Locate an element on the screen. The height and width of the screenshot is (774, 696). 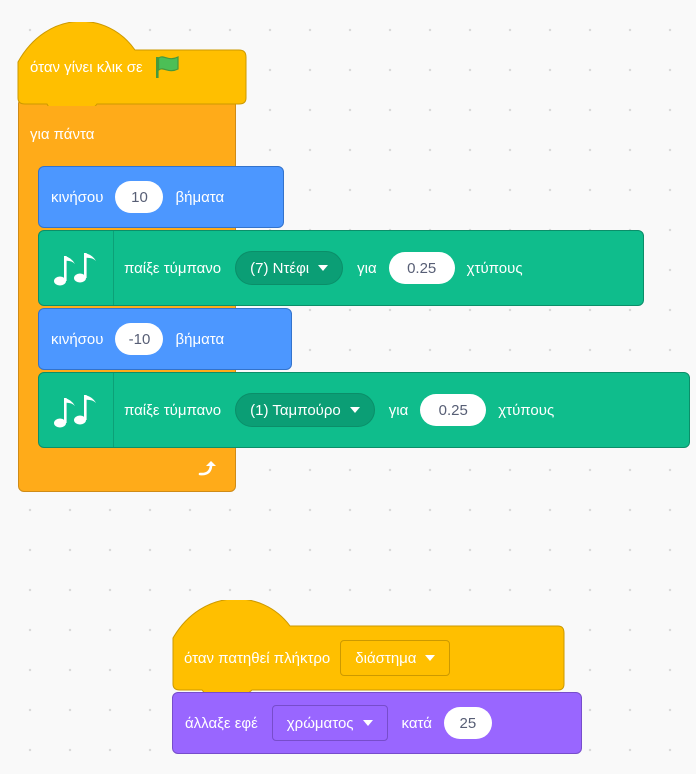
when-key-pressed-block: όταν πατηθεί πλήκτρο διάστημα is located at coordinates (317, 658).